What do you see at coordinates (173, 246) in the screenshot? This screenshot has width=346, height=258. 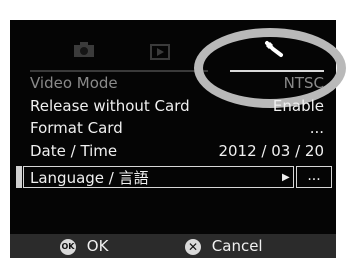 I see `footer-bar: OK OK ✕ Cancel` at bounding box center [173, 246].